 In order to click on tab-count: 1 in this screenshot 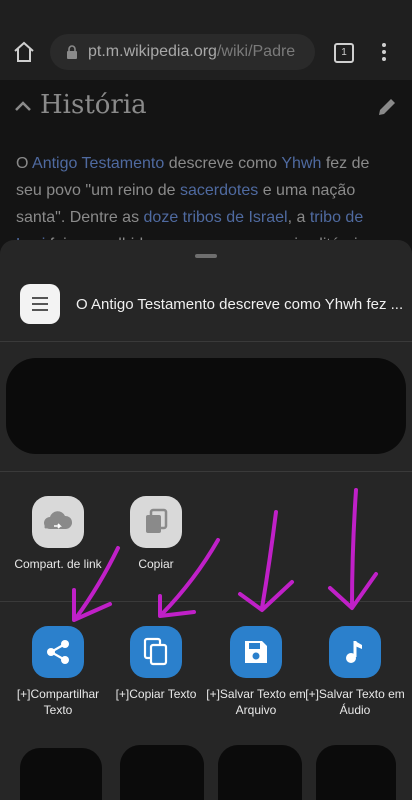, I will do `click(344, 52)`.